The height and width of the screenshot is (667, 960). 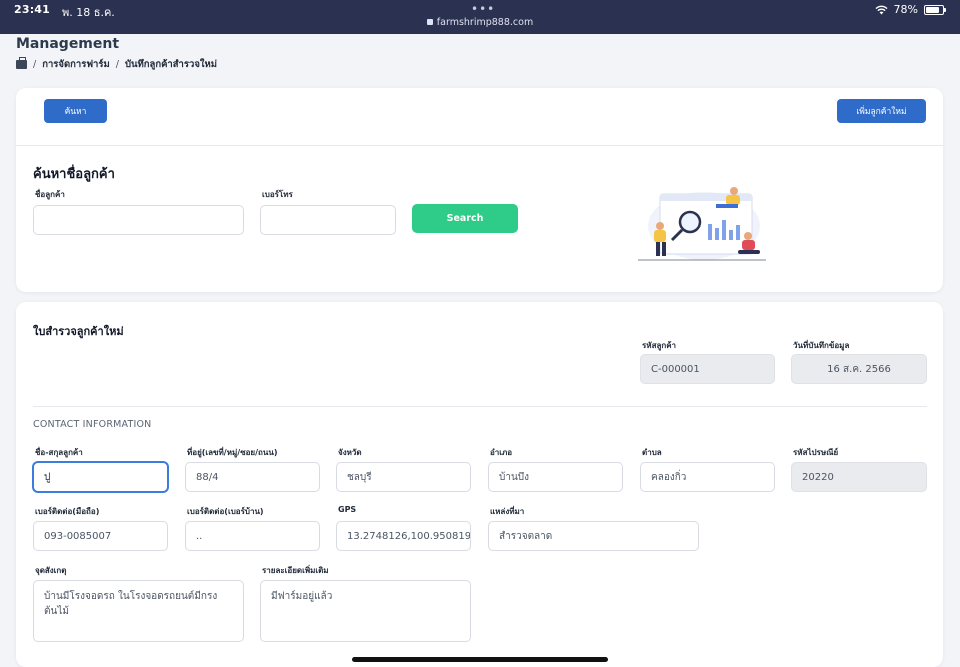 I want to click on customer-code-field: C-000001, so click(x=707, y=369).